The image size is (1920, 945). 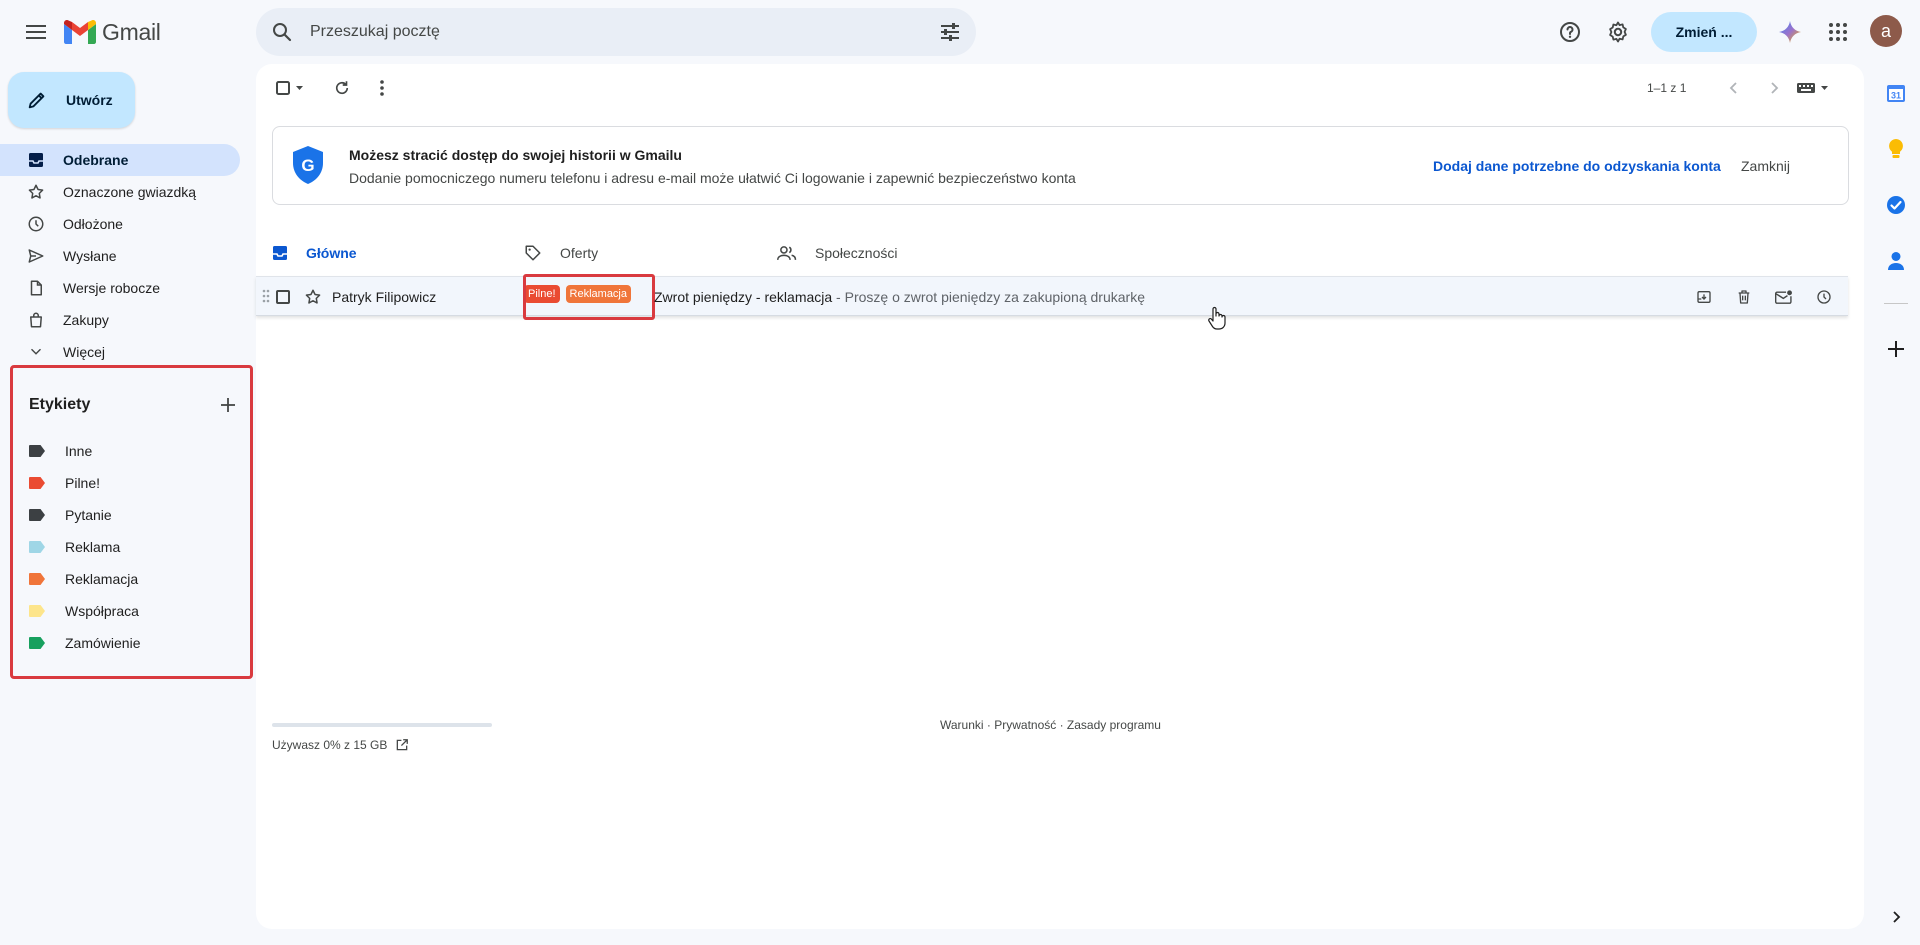 I want to click on sidebar-item-drafts: Wersje robocze, so click(x=120, y=288).